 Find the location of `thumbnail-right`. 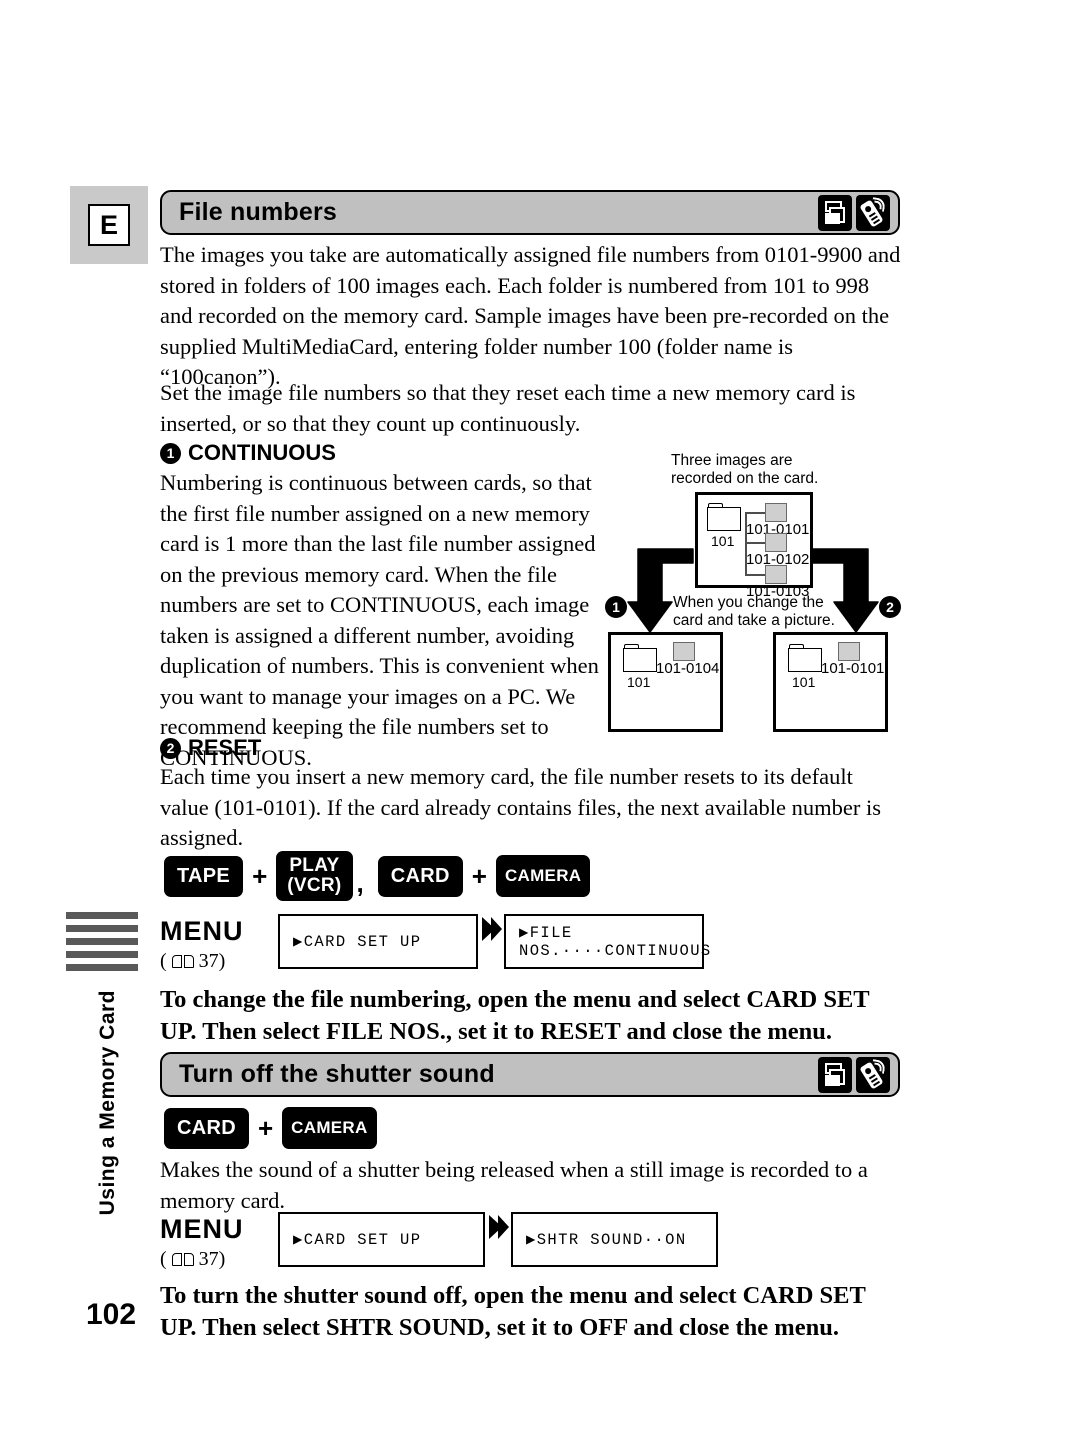

thumbnail-right is located at coordinates (849, 651).